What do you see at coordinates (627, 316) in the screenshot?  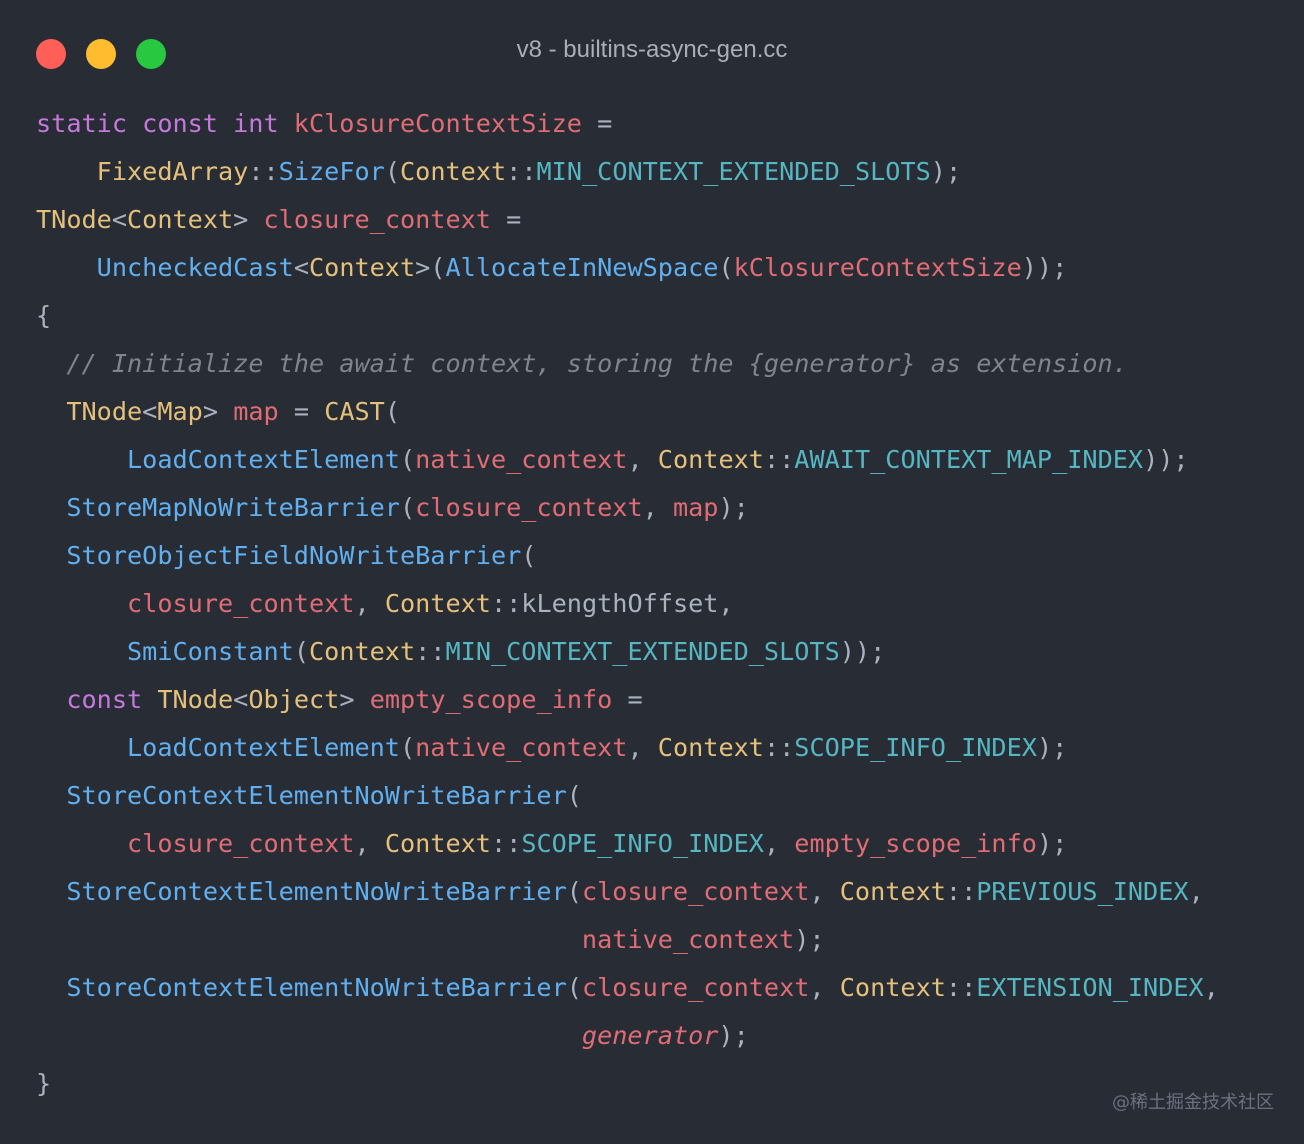 I see `code-line: {` at bounding box center [627, 316].